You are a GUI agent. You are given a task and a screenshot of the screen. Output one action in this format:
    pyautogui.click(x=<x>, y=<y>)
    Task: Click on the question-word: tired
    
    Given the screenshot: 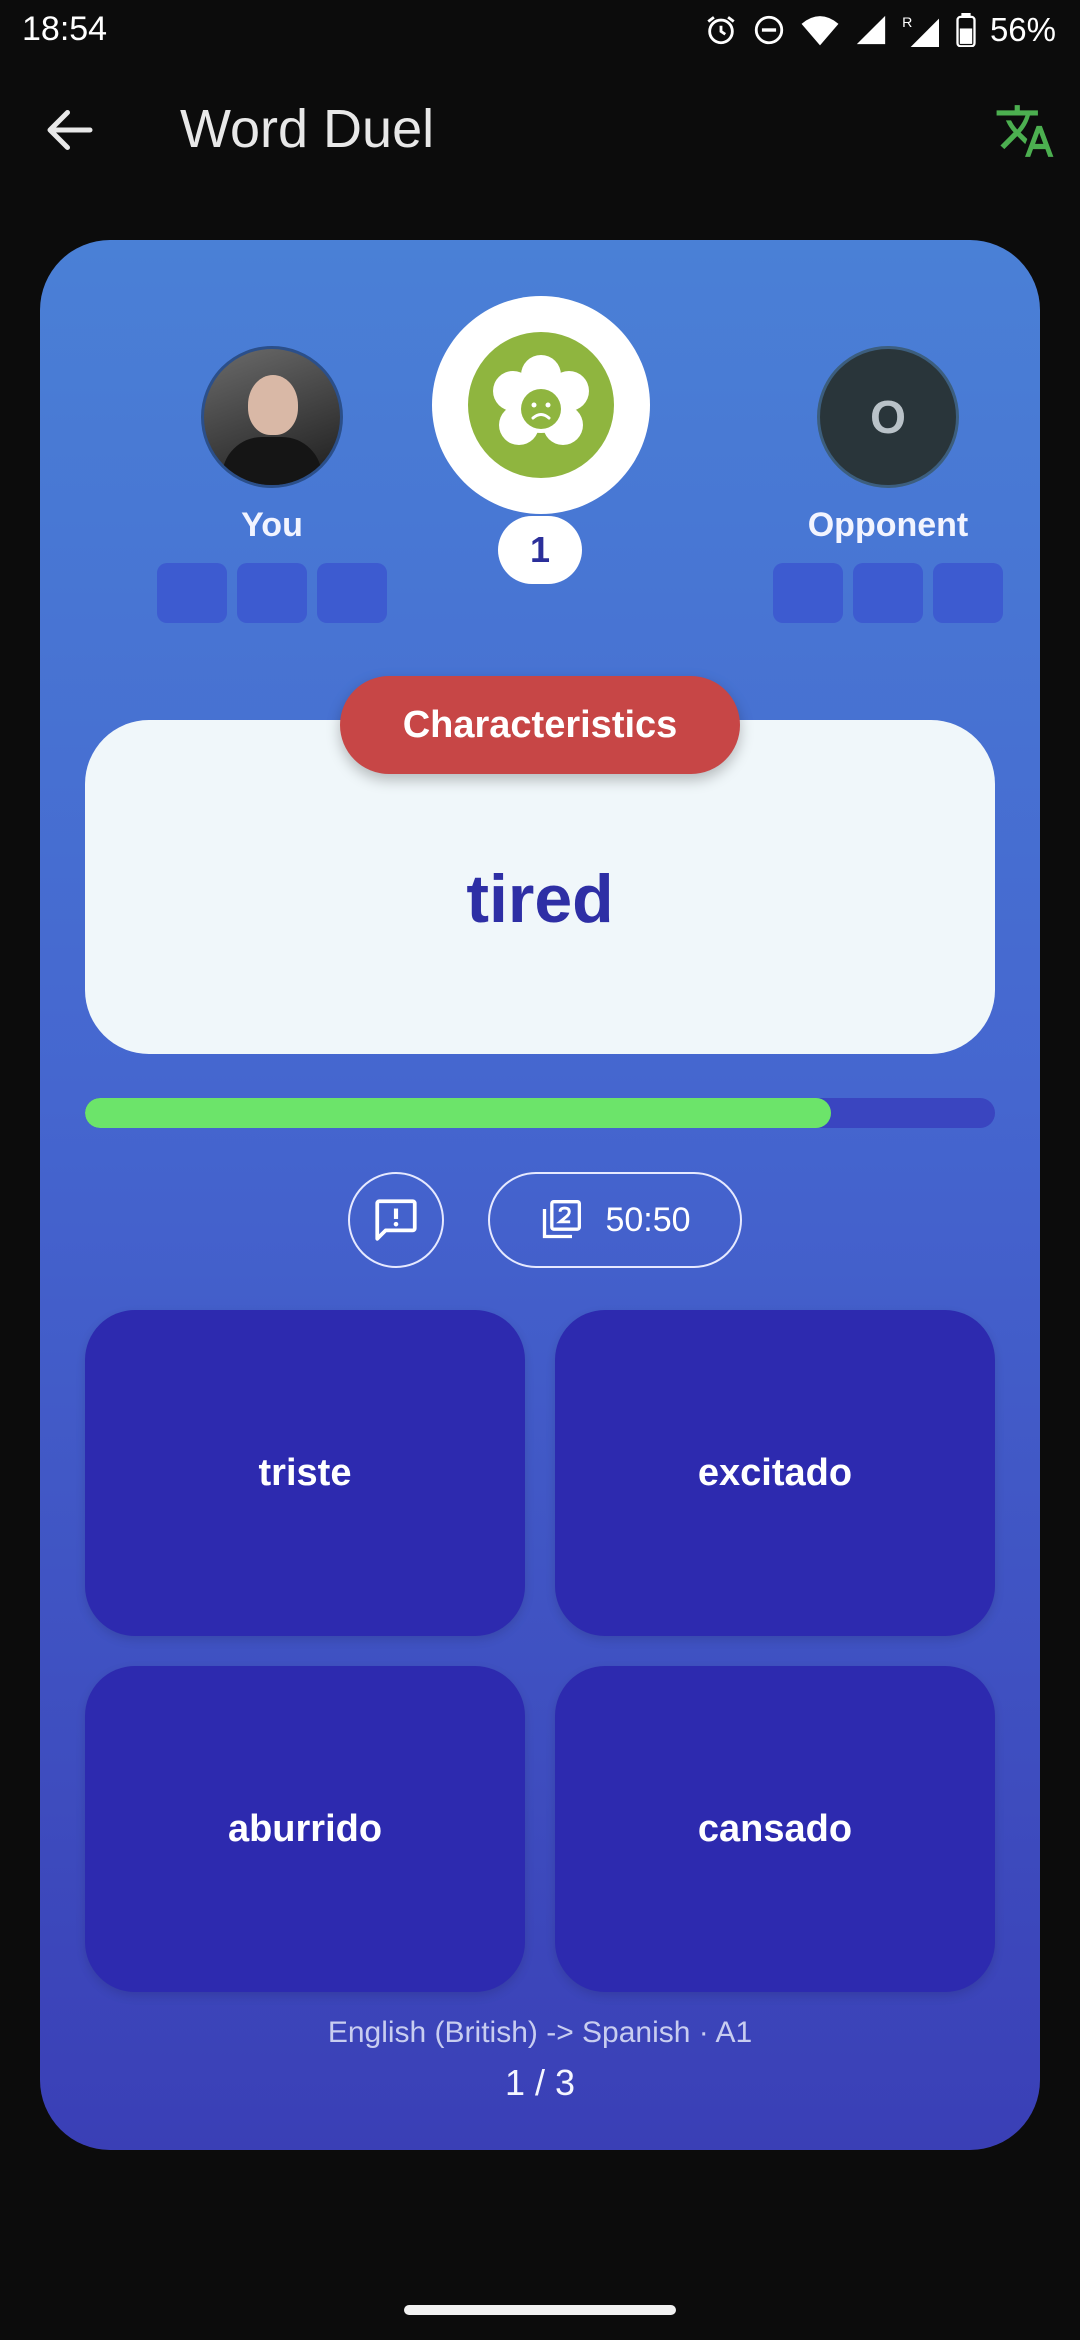 What is the action you would take?
    pyautogui.click(x=540, y=899)
    